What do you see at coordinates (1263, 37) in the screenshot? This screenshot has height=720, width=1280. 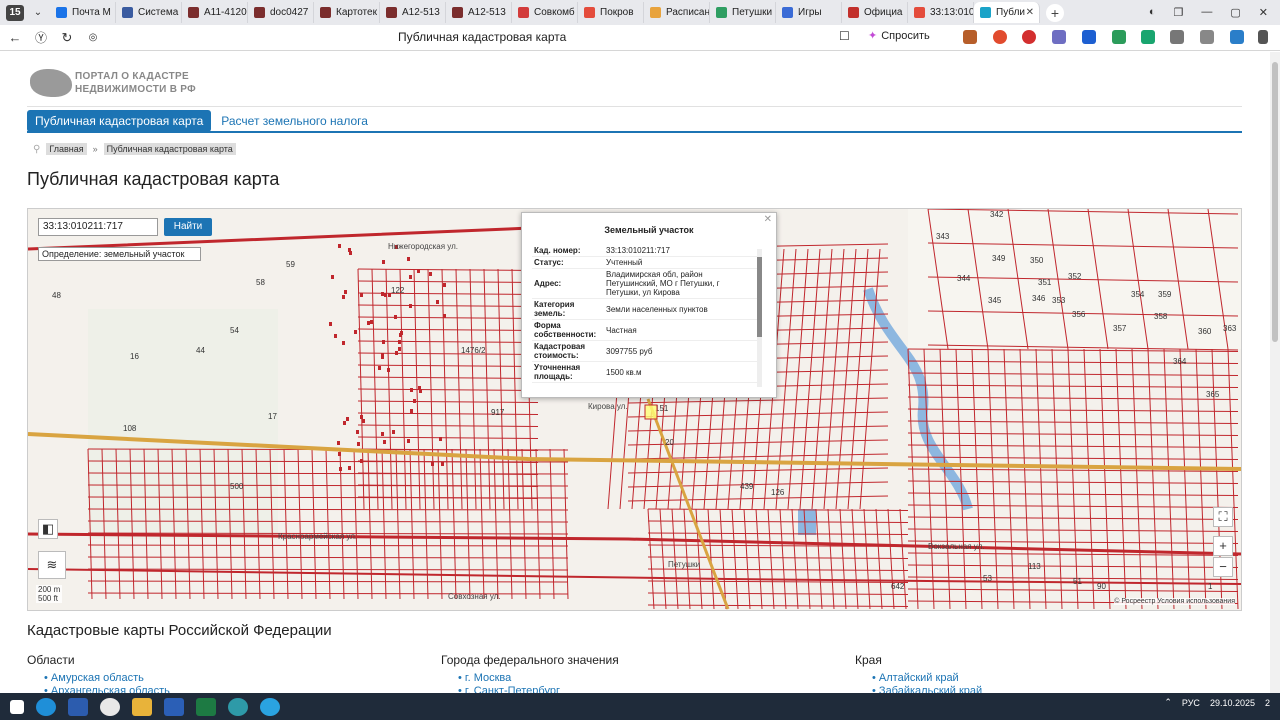 I see `menu-icon` at bounding box center [1263, 37].